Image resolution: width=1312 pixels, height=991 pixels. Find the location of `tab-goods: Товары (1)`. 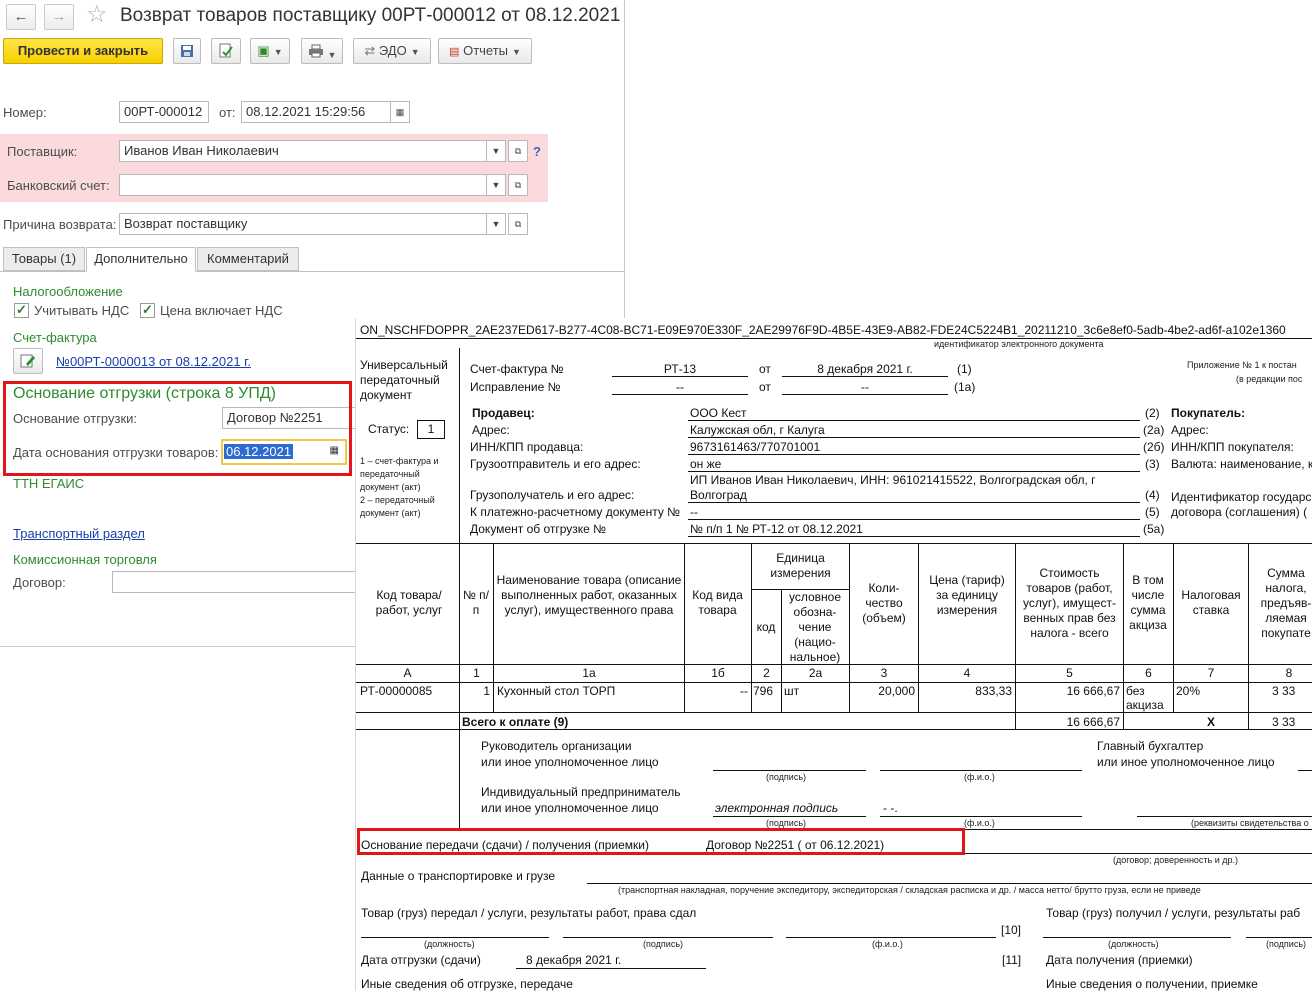

tab-goods: Товары (1) is located at coordinates (44, 259).